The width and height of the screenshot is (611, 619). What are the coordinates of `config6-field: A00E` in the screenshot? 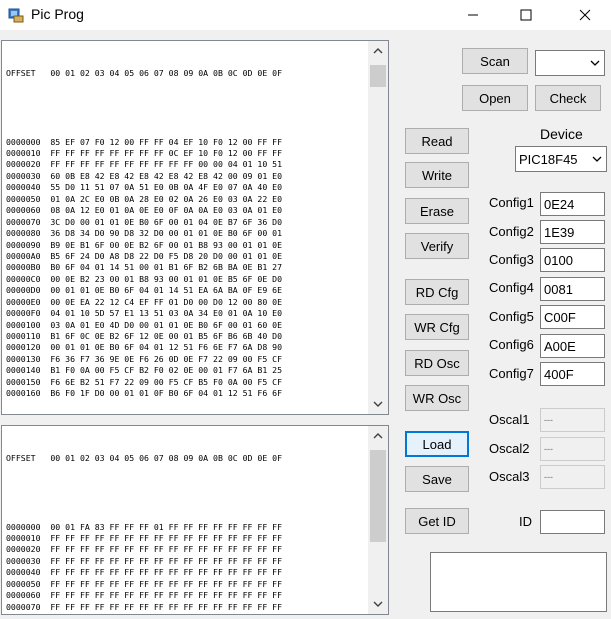 It's located at (572, 346).